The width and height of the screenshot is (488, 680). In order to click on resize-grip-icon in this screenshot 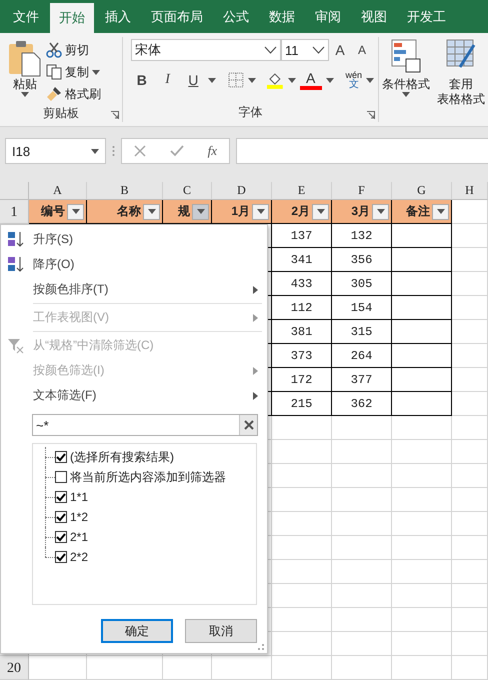, I will do `click(261, 647)`.